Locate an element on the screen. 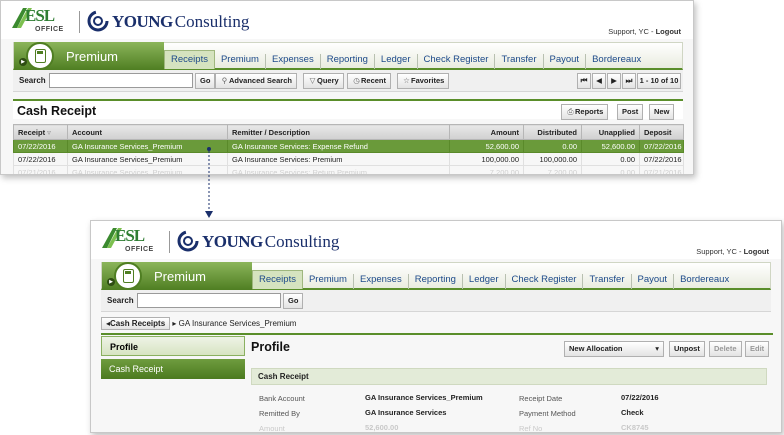 The image size is (784, 435). prev-page-icon: ◀ is located at coordinates (599, 81).